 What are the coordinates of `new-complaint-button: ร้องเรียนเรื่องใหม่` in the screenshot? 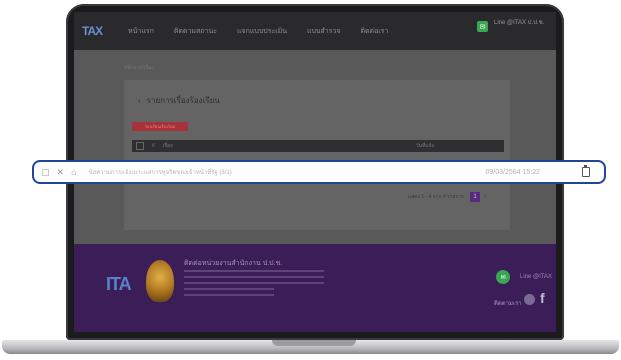 It's located at (160, 126).